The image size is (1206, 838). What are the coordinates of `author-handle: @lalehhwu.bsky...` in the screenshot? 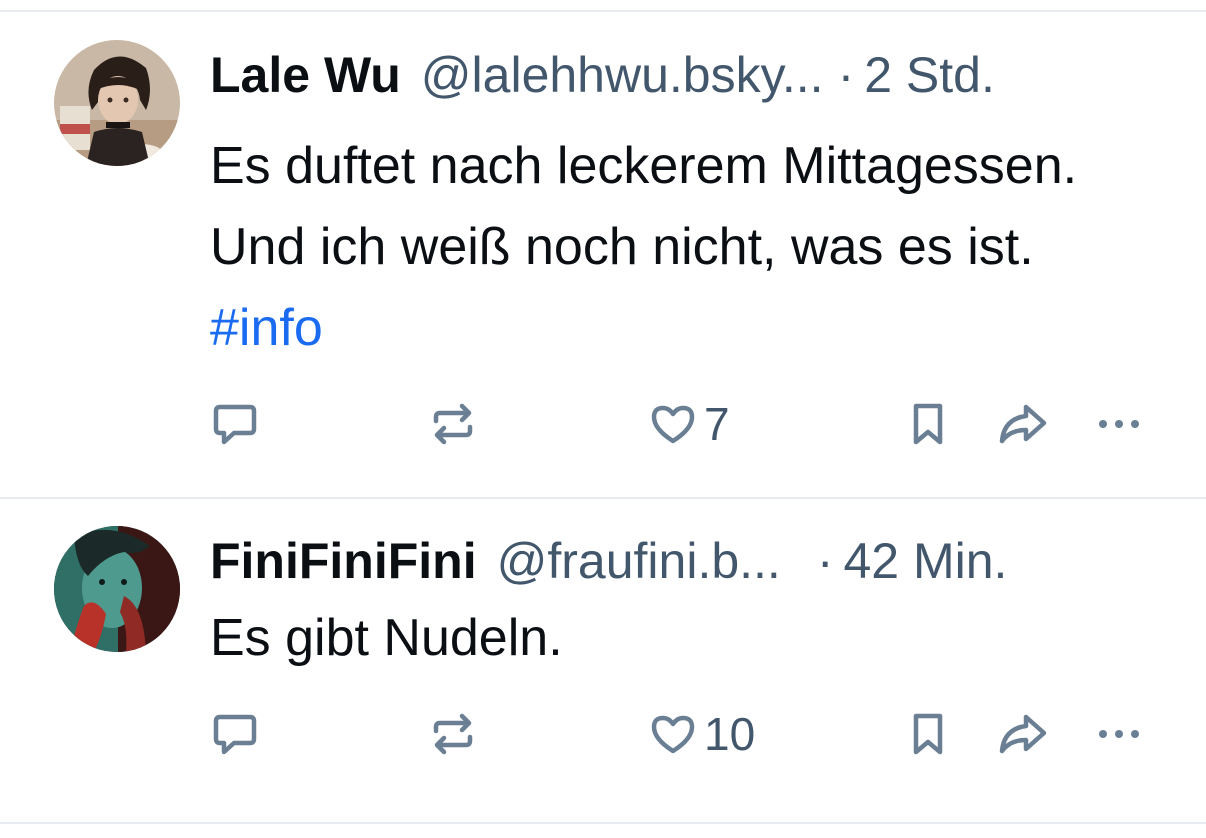 It's located at (622, 75).